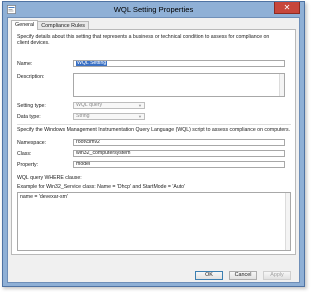 Image resolution: width=320 pixels, height=292 pixels. I want to click on setting-type-select: WQL query ▼, so click(109, 105).